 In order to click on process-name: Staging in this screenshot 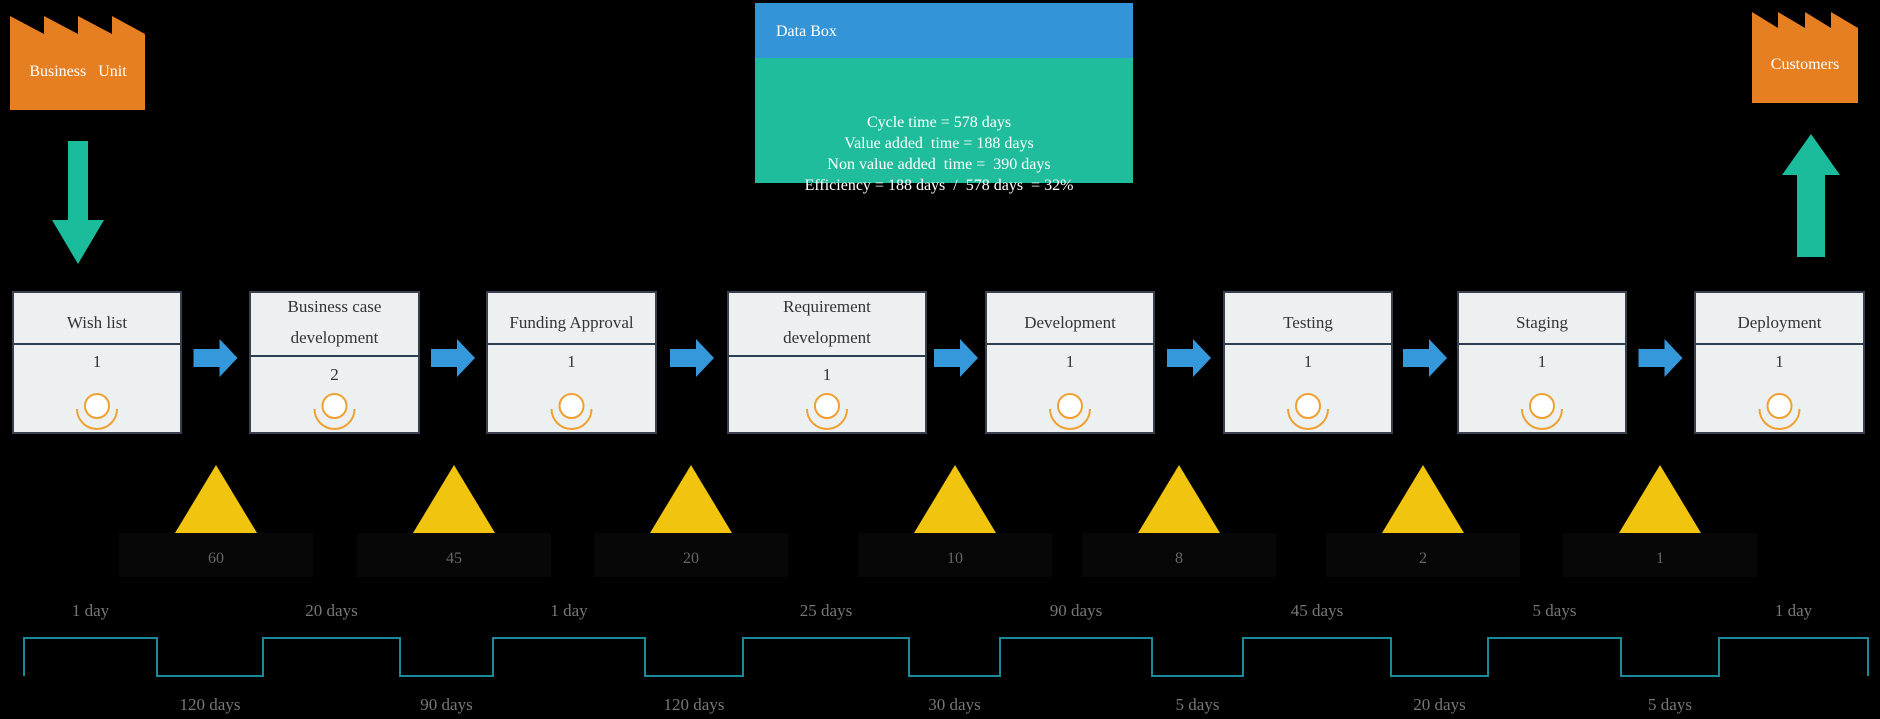, I will do `click(1542, 322)`.